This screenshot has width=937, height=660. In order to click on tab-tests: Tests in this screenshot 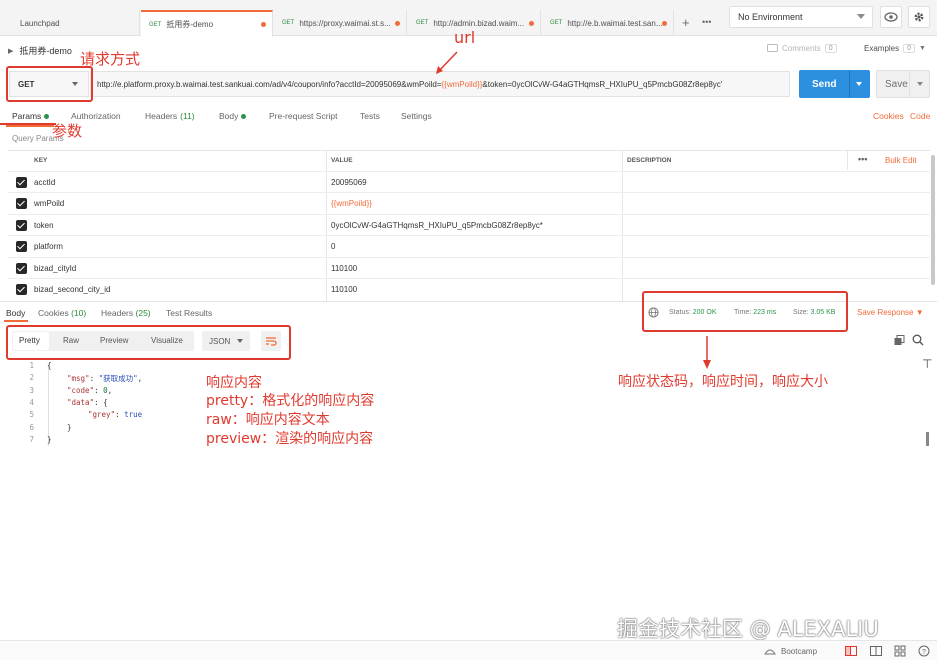, I will do `click(370, 116)`.